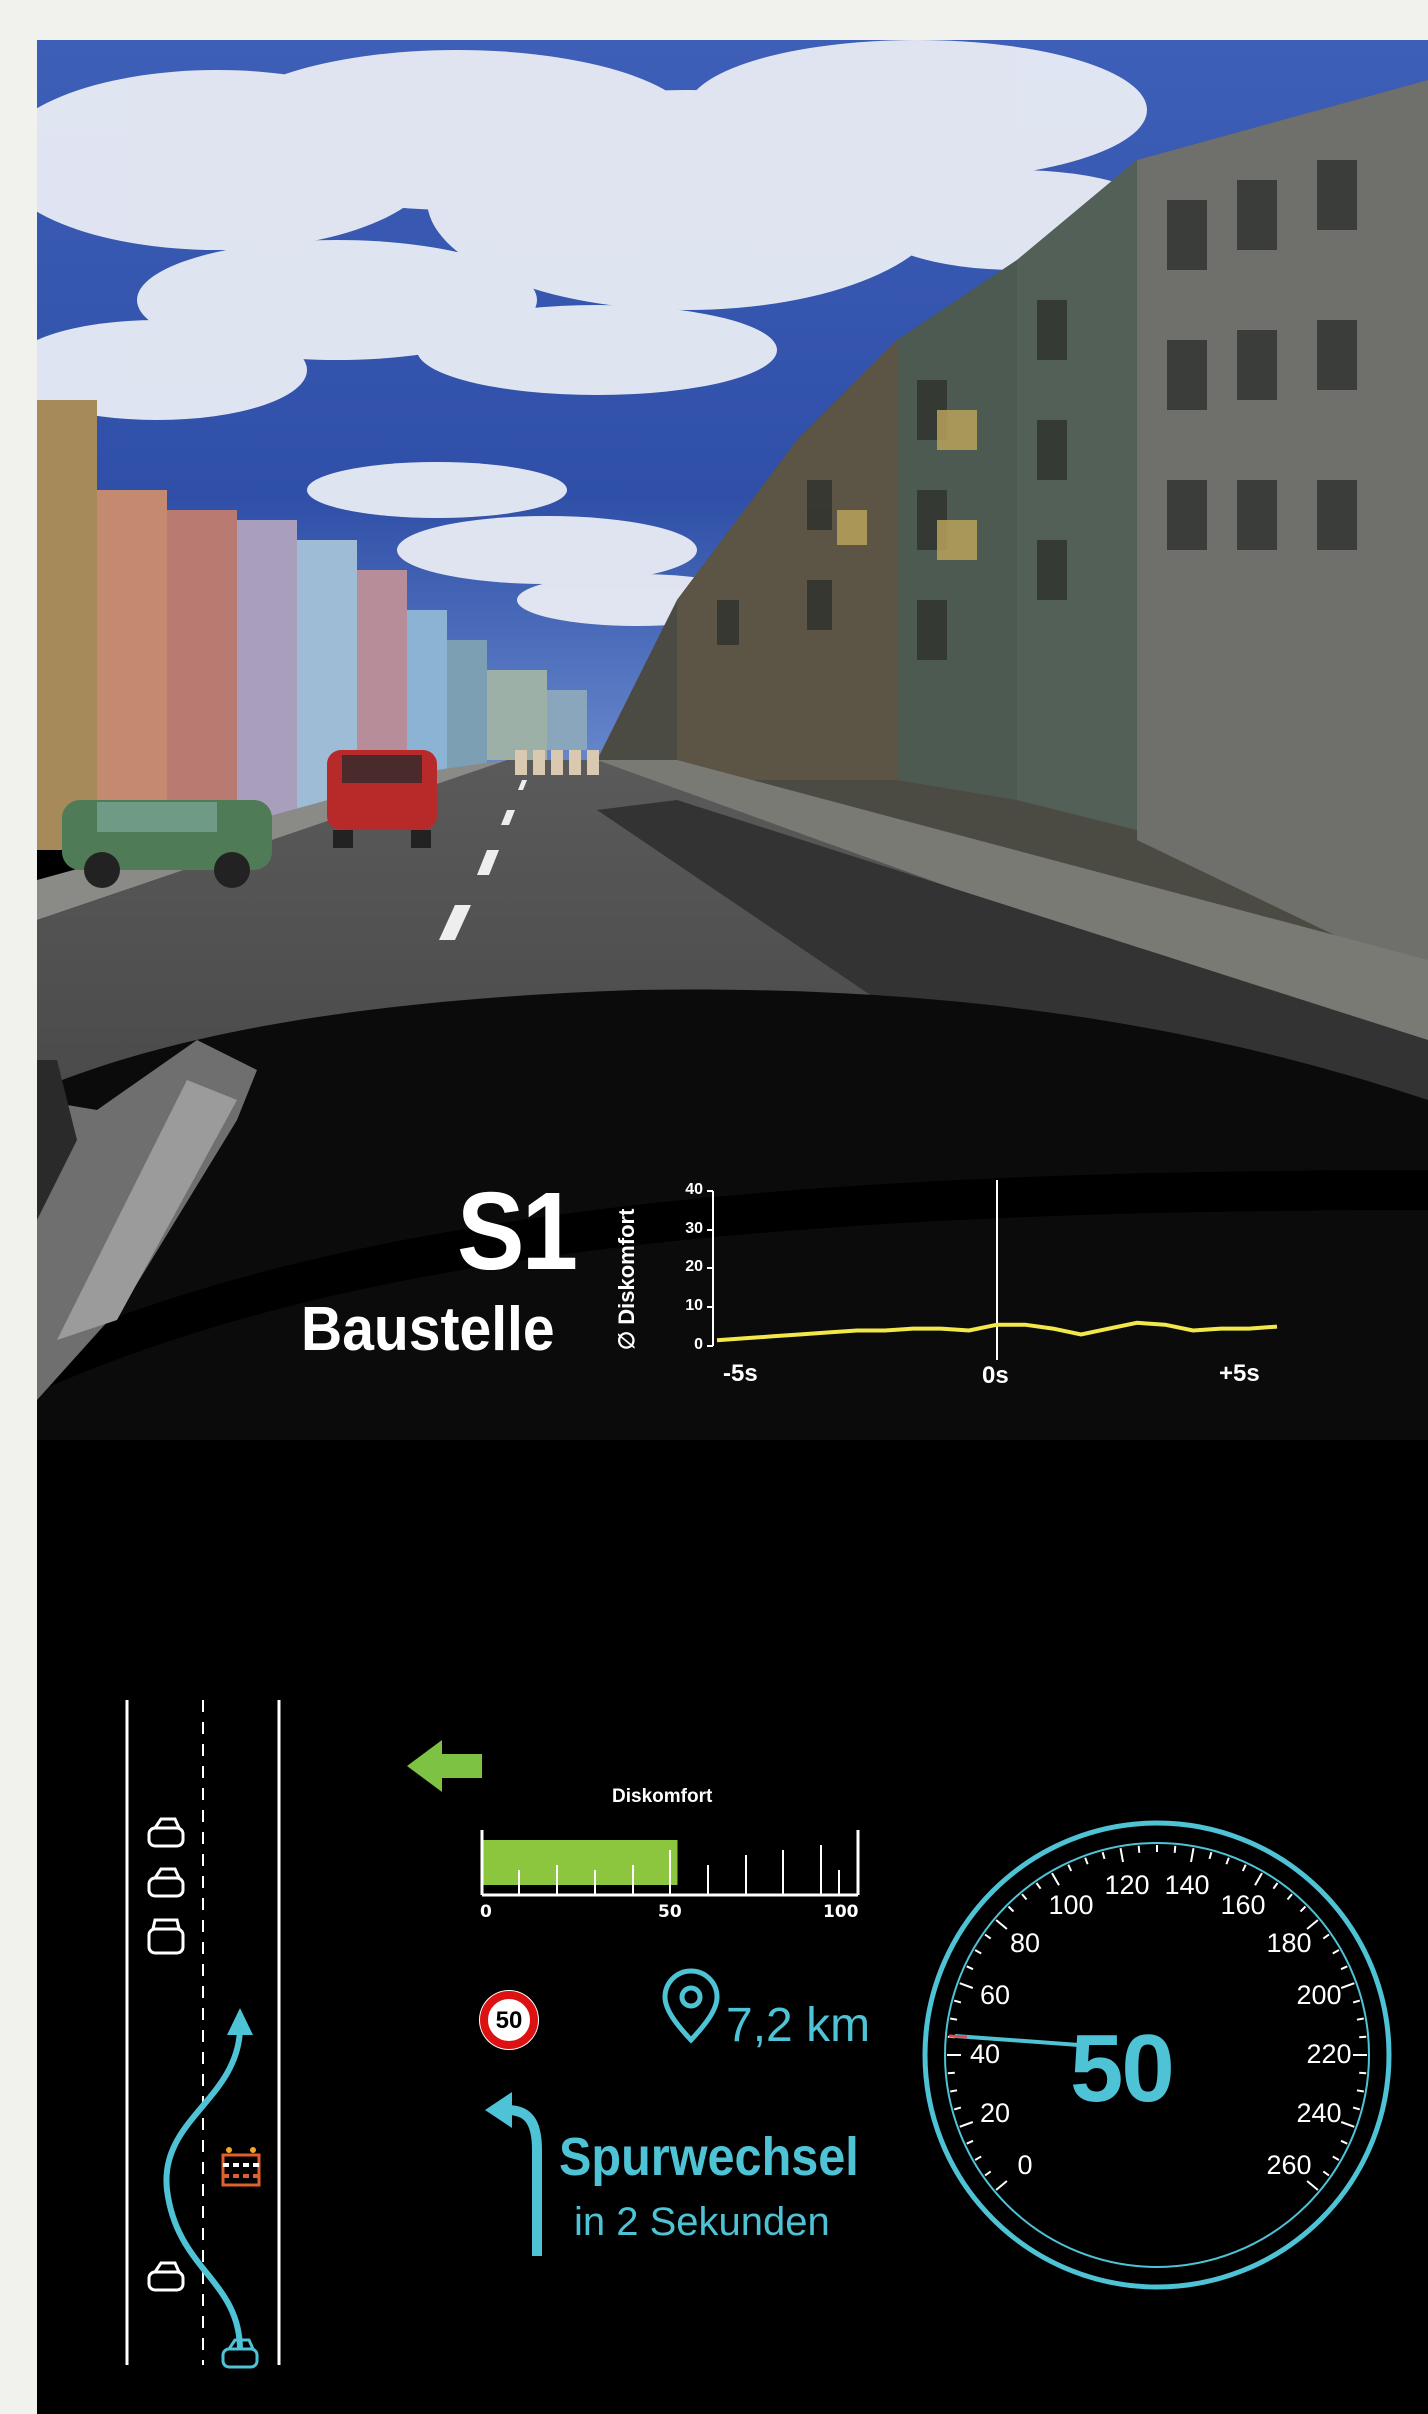 Image resolution: width=1428 pixels, height=2414 pixels. What do you see at coordinates (992, 1270) in the screenshot?
I see `discomfort-plot` at bounding box center [992, 1270].